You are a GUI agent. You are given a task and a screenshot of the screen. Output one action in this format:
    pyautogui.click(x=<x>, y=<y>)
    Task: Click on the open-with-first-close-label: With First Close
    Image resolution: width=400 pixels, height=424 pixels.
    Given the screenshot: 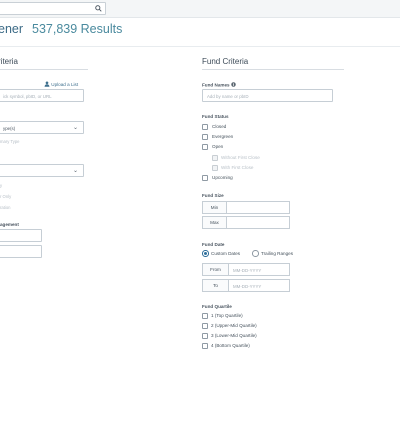 What is the action you would take?
    pyautogui.click(x=237, y=167)
    